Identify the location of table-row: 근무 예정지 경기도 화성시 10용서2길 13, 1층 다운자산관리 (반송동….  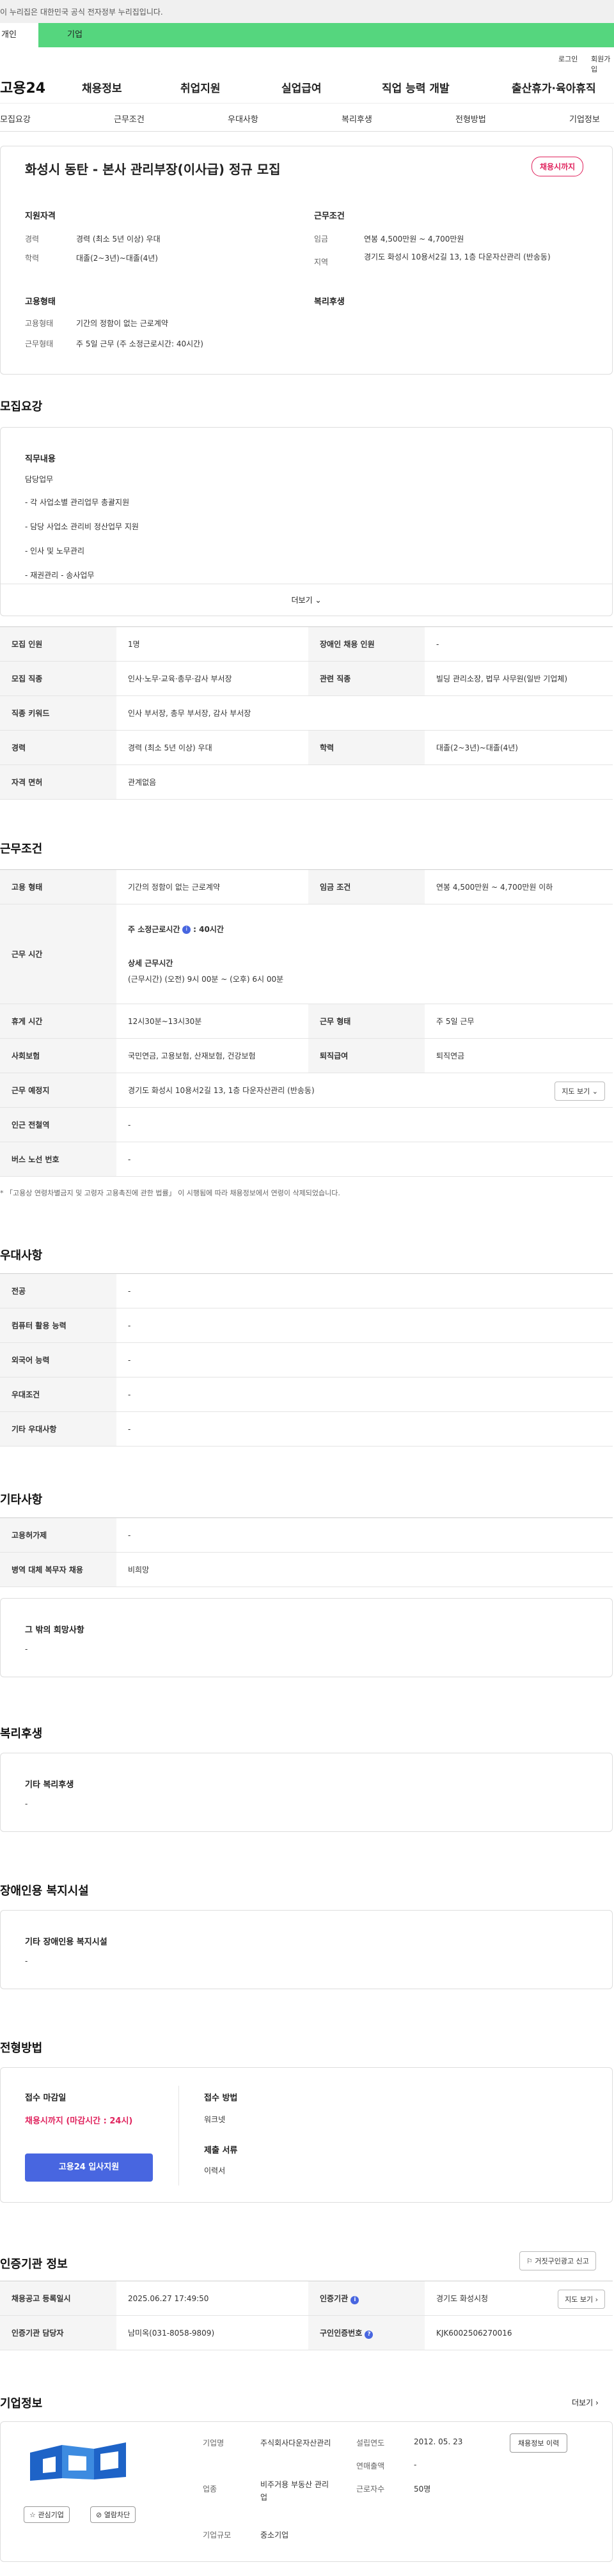
(306, 1090).